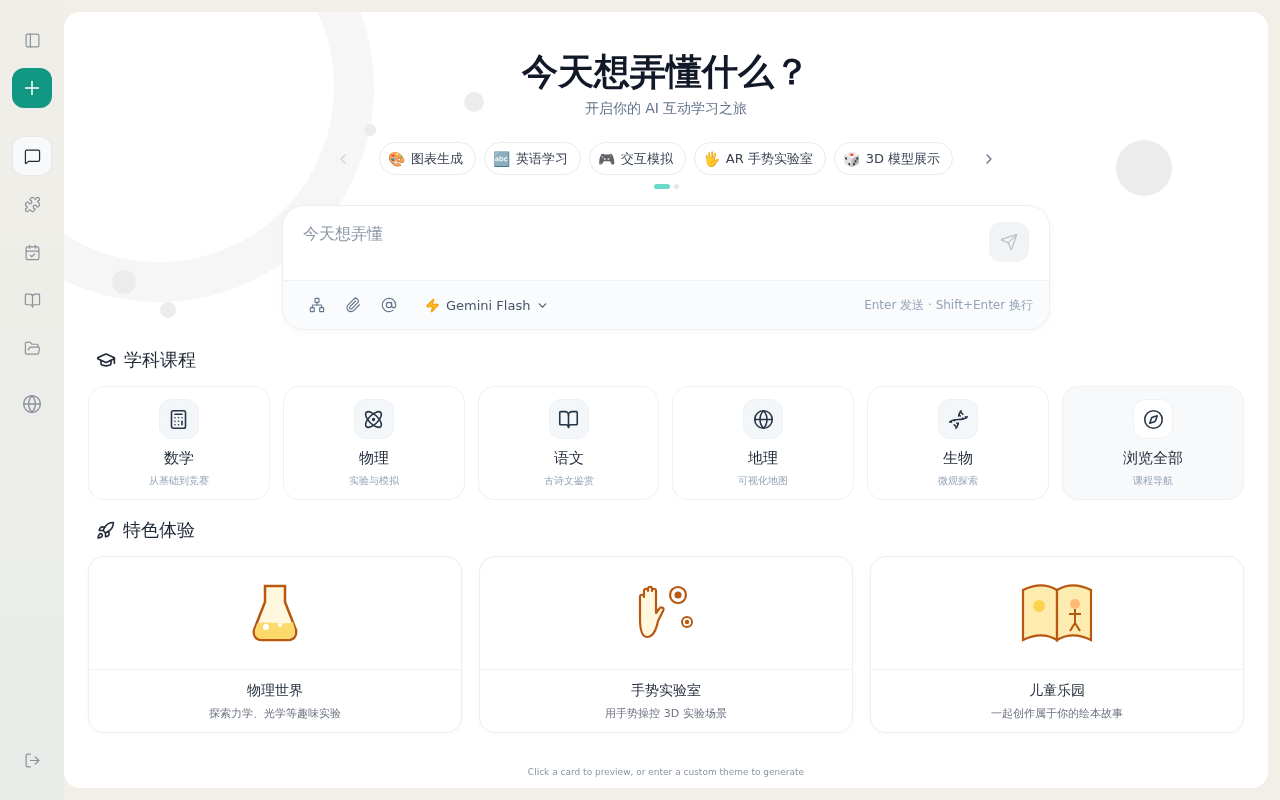  I want to click on emoji-icon: 🎲, so click(851, 158).